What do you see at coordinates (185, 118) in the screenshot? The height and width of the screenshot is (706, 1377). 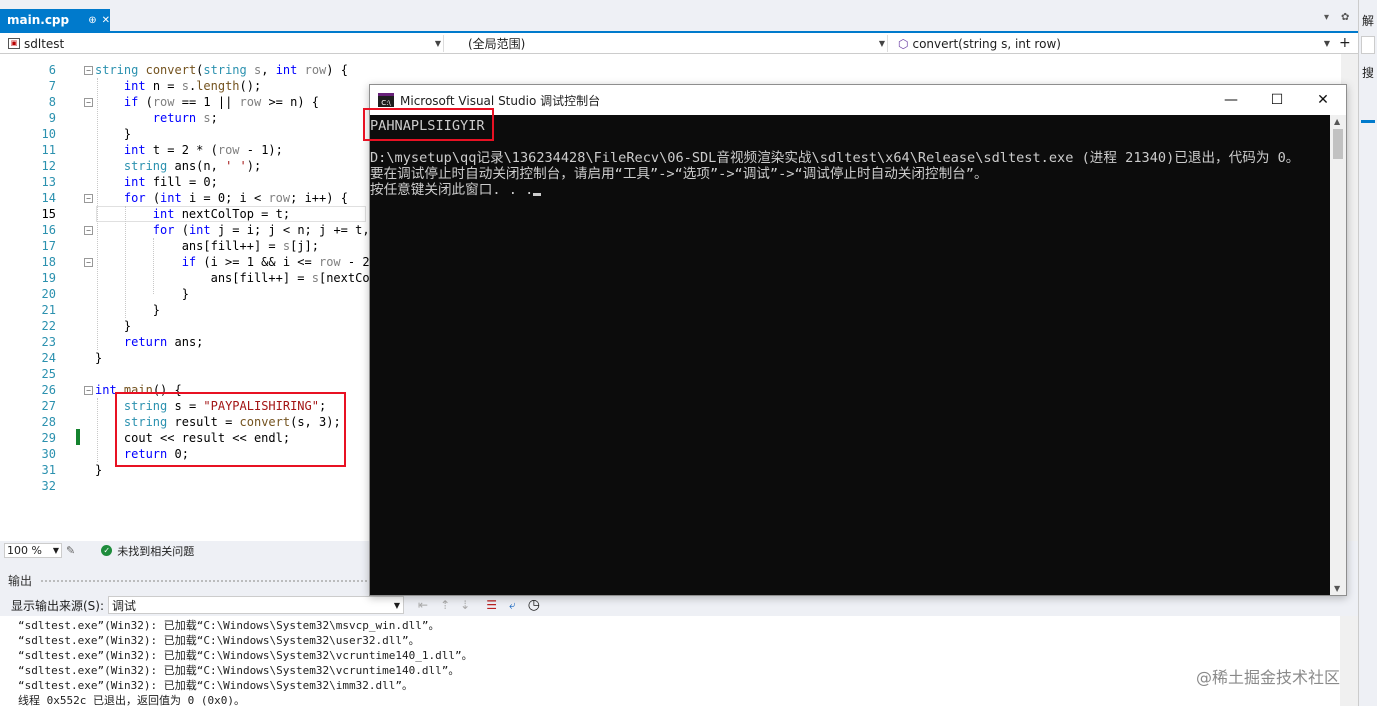 I see `code-line: return s;` at bounding box center [185, 118].